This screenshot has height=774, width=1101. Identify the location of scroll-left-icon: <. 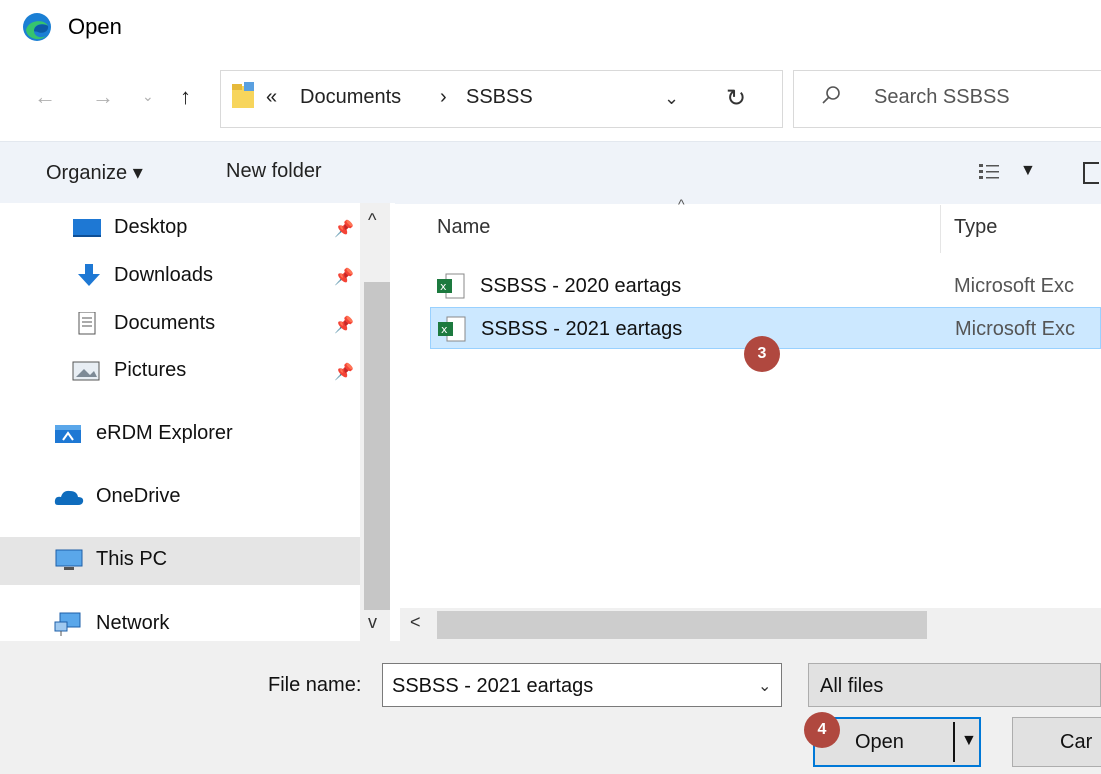
(415, 622).